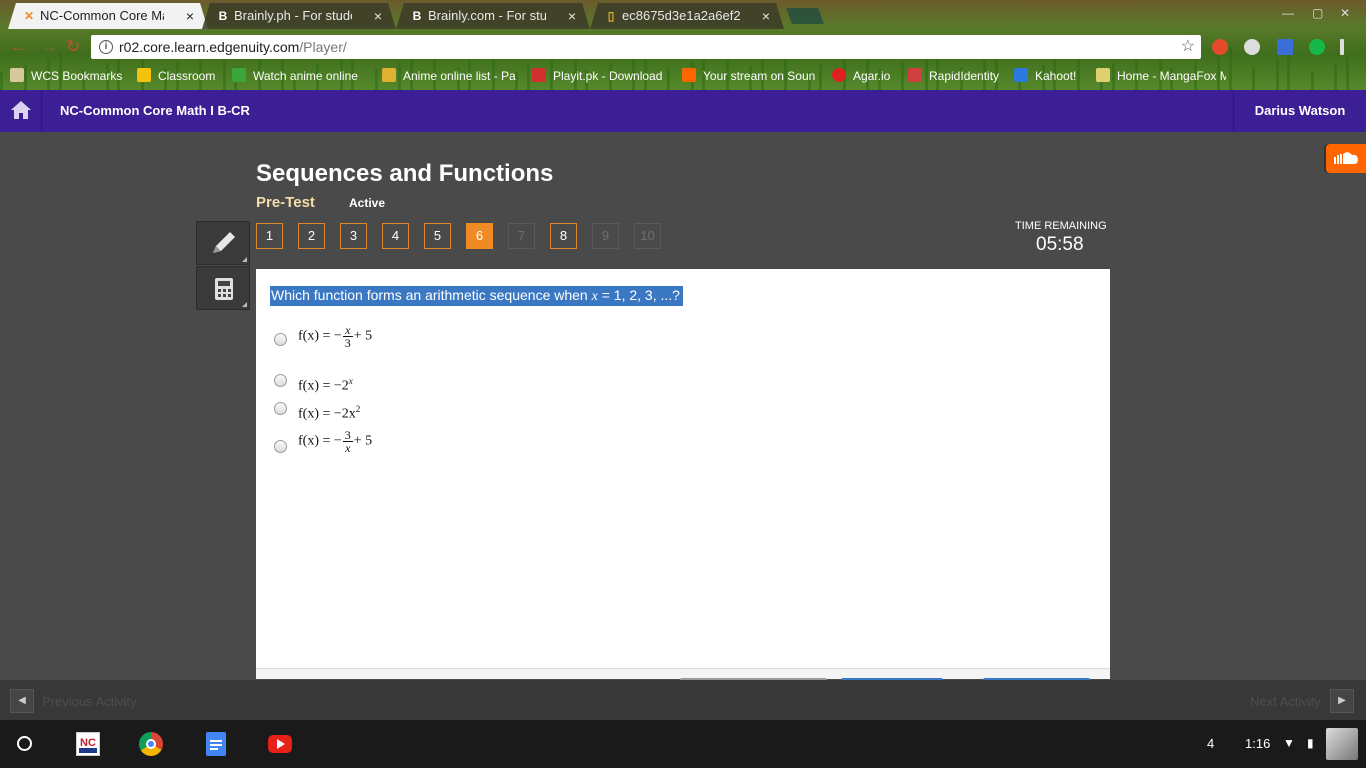 Image resolution: width=1366 pixels, height=768 pixels. I want to click on tv-icon, so click(239, 75).